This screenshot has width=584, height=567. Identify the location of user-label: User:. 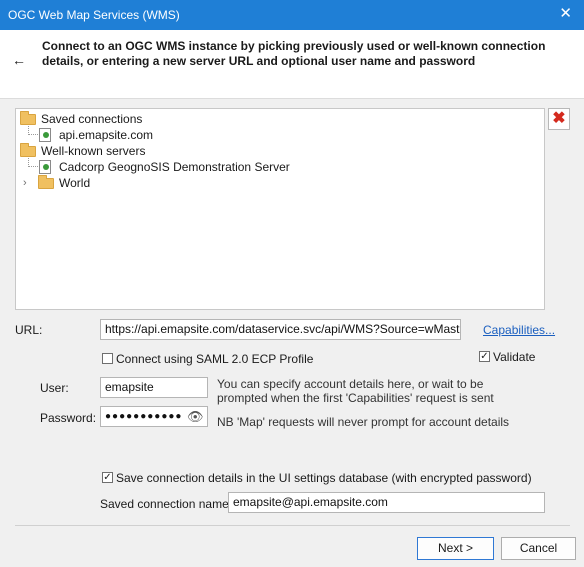
(54, 388).